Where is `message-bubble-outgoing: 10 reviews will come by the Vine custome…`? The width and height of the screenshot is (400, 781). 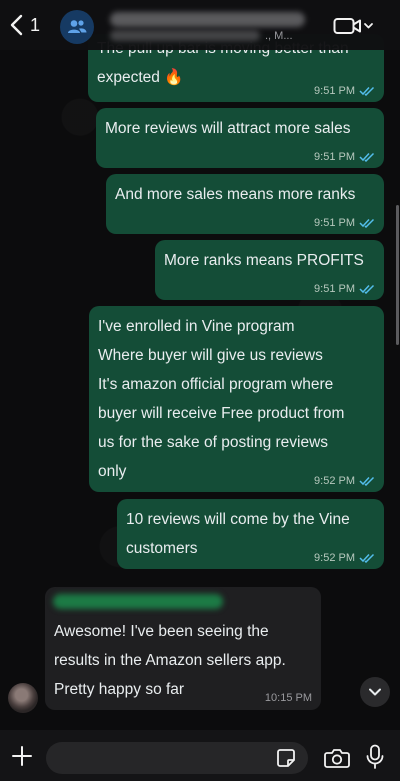
message-bubble-outgoing: 10 reviews will come by the Vine custome… is located at coordinates (250, 534).